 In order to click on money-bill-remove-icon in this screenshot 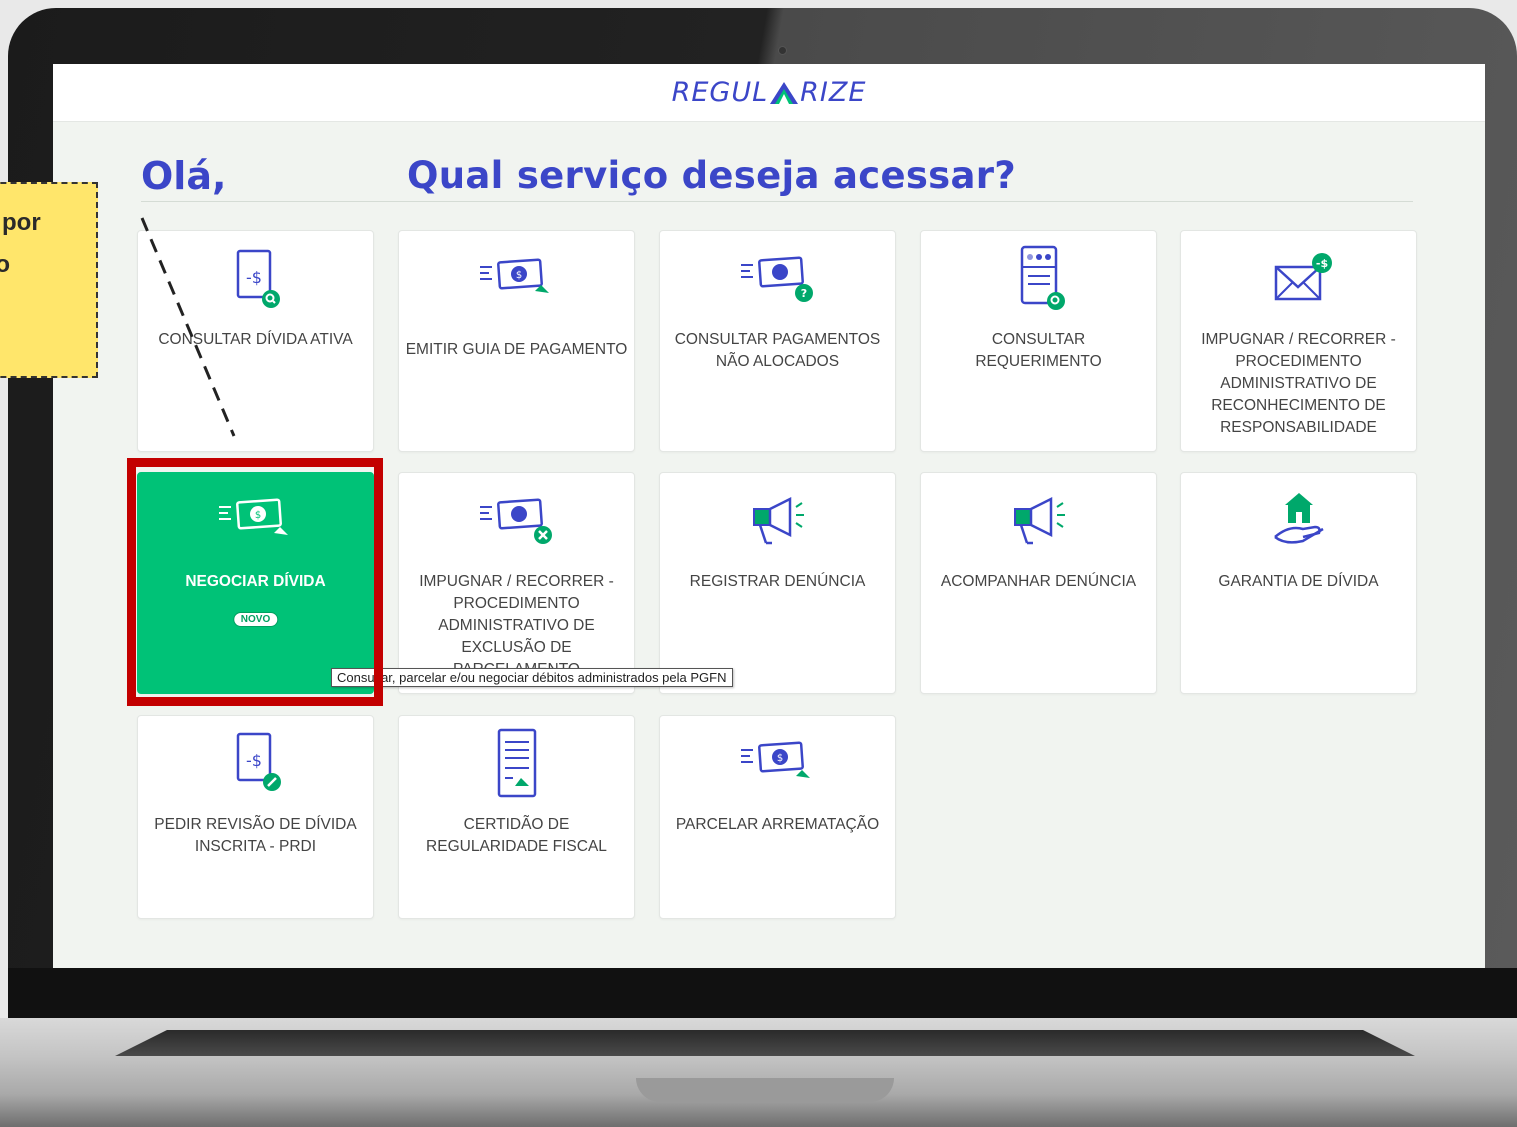, I will do `click(515, 521)`.